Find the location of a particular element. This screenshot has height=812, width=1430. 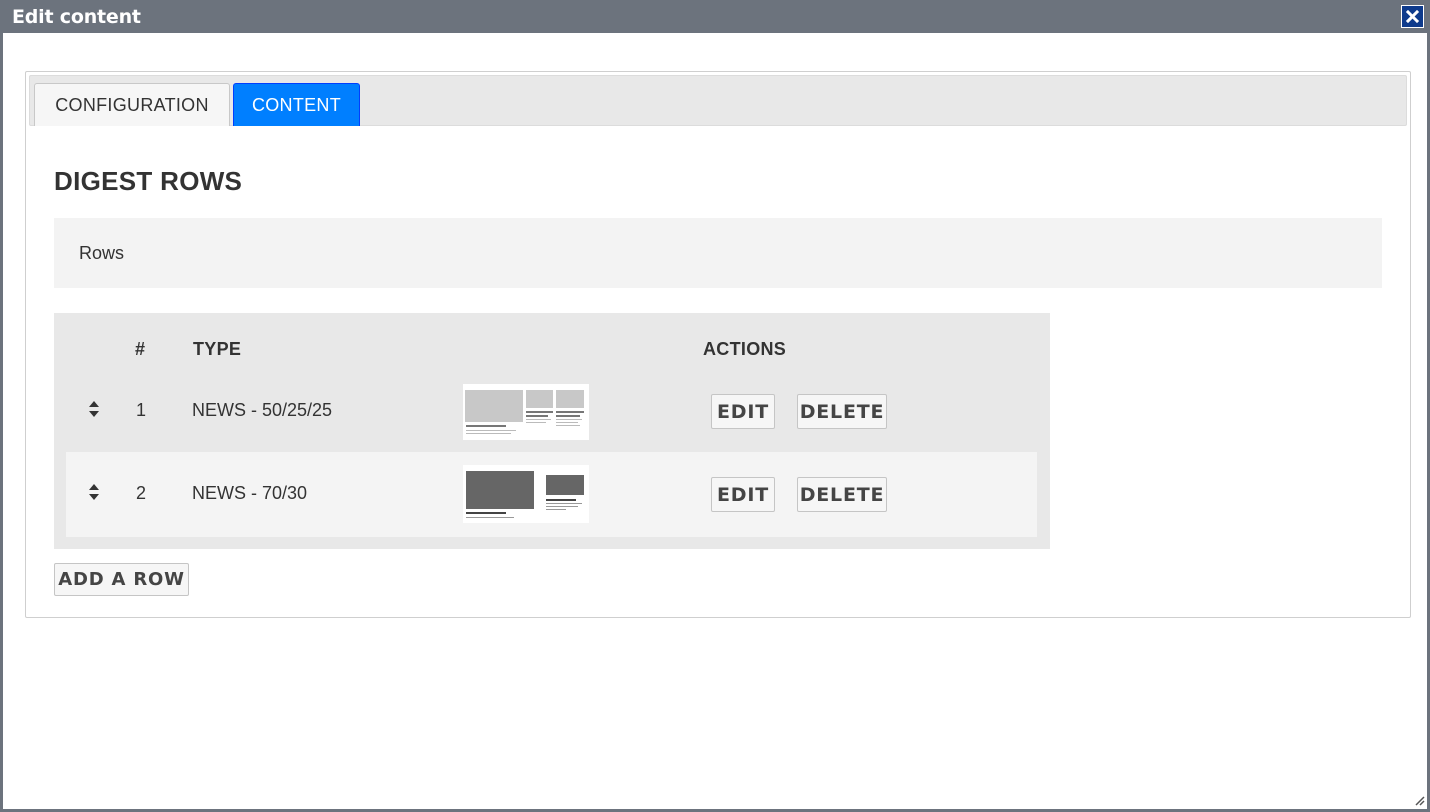

column-header-type: TYPE is located at coordinates (217, 349).